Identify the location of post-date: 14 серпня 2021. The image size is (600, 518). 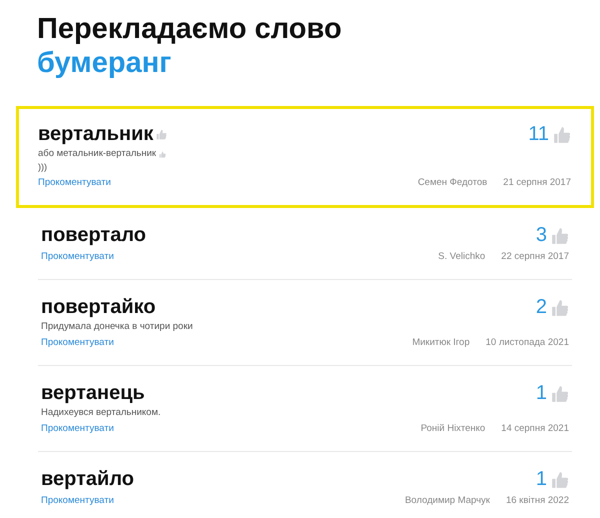
(535, 429).